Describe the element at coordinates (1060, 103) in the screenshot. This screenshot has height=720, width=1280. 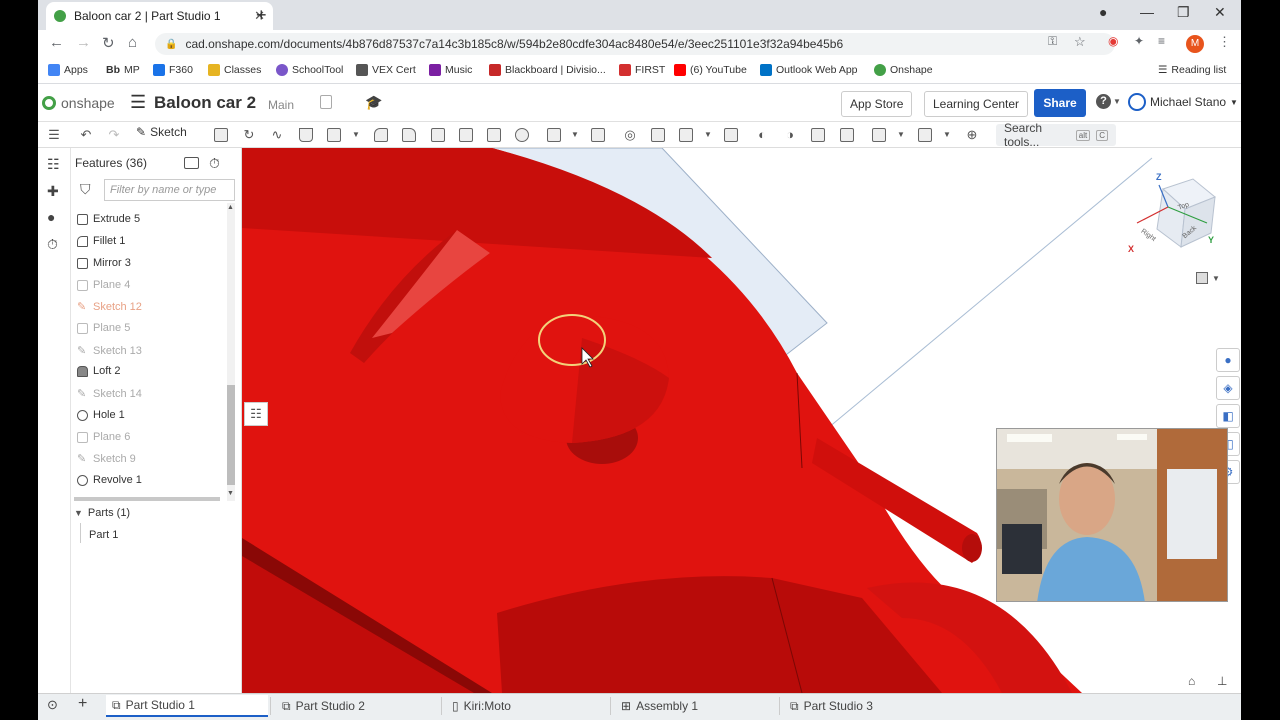
I see `share-button: Share` at that location.